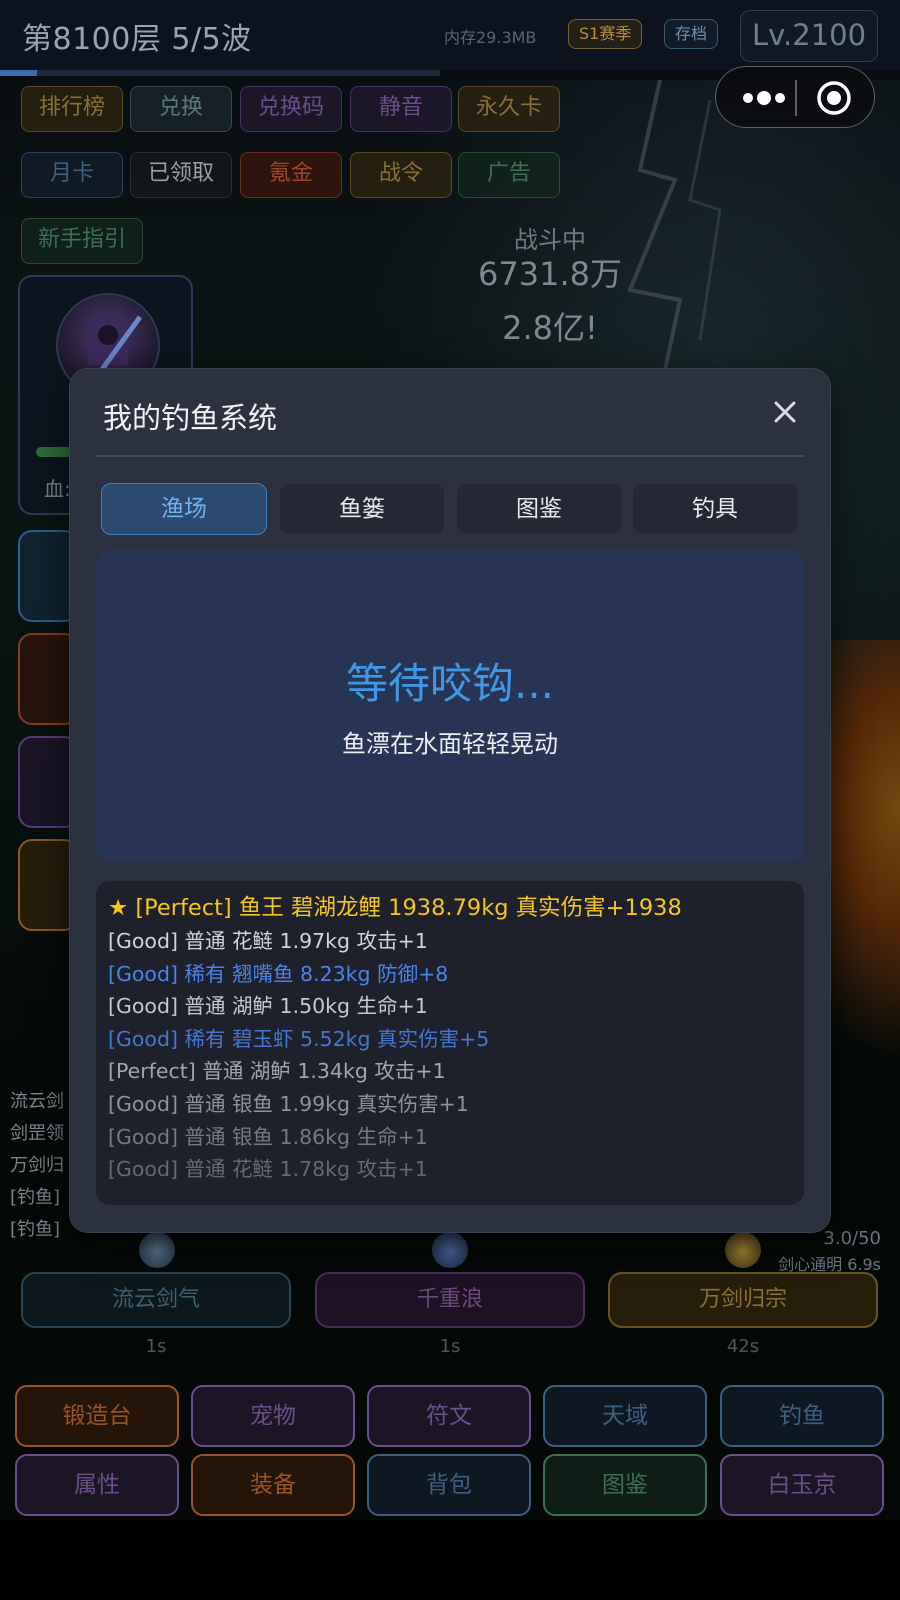 This screenshot has height=1600, width=900. Describe the element at coordinates (395, 908) in the screenshot. I see `catch-log-entry: ★ [Perfect] 鱼王 碧湖龙鲤 1938.79kg 真实伤害+1938` at that location.